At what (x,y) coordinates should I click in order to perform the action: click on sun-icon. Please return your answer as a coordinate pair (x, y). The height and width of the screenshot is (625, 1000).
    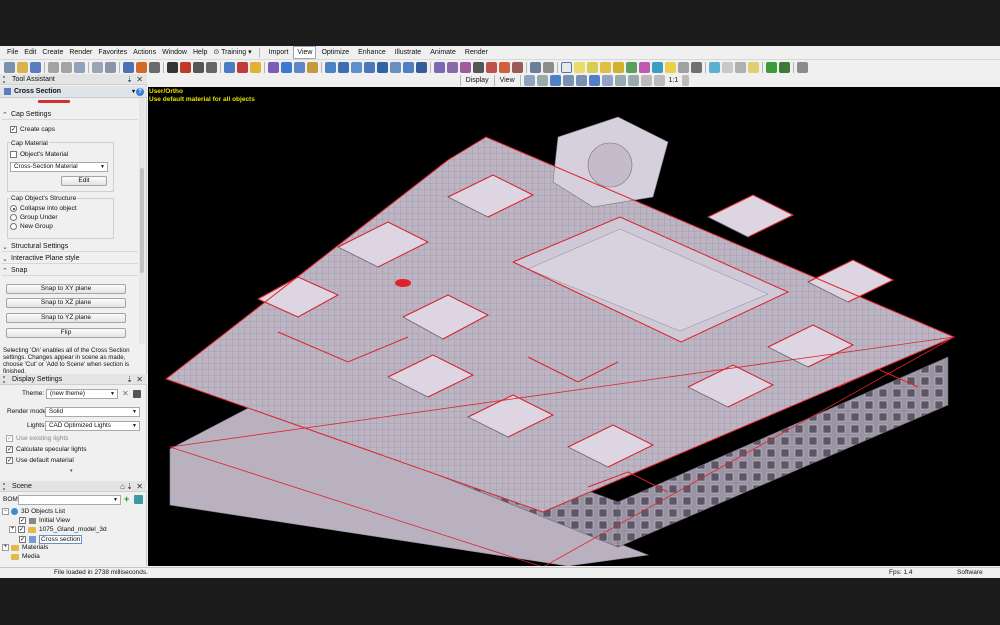
    Looking at the image, I should click on (753, 67).